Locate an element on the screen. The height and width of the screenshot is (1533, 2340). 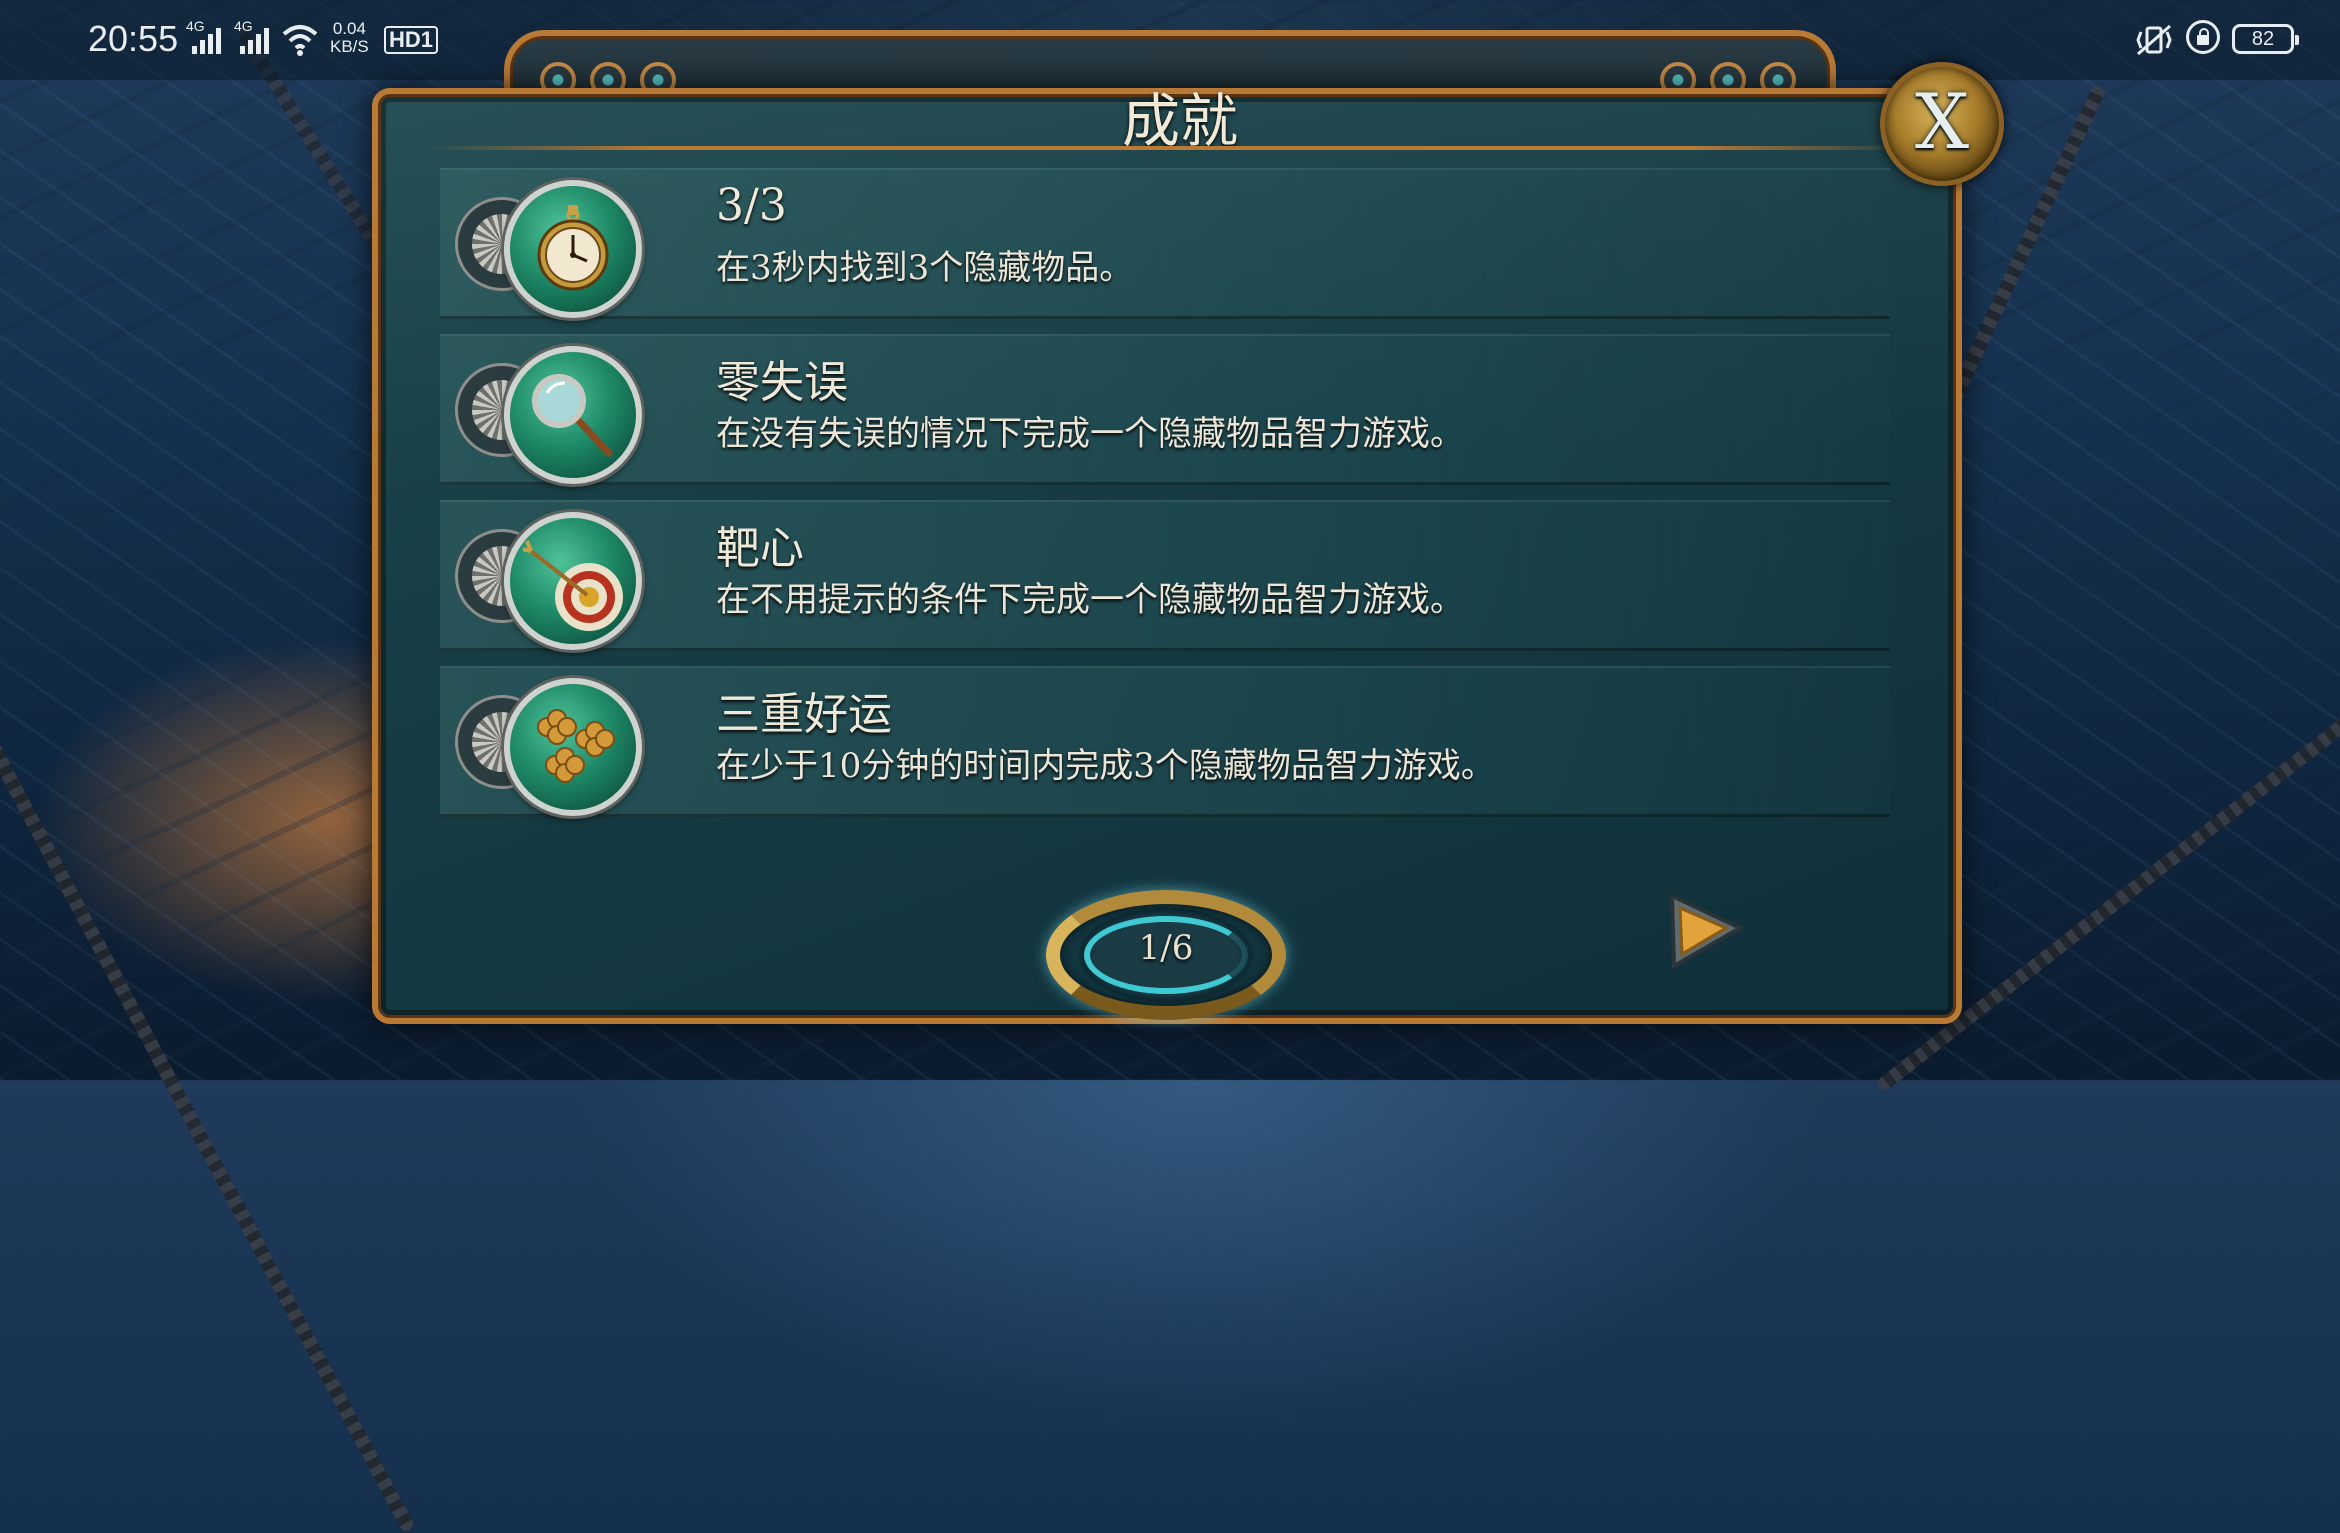
title-divider is located at coordinates (1170, 148).